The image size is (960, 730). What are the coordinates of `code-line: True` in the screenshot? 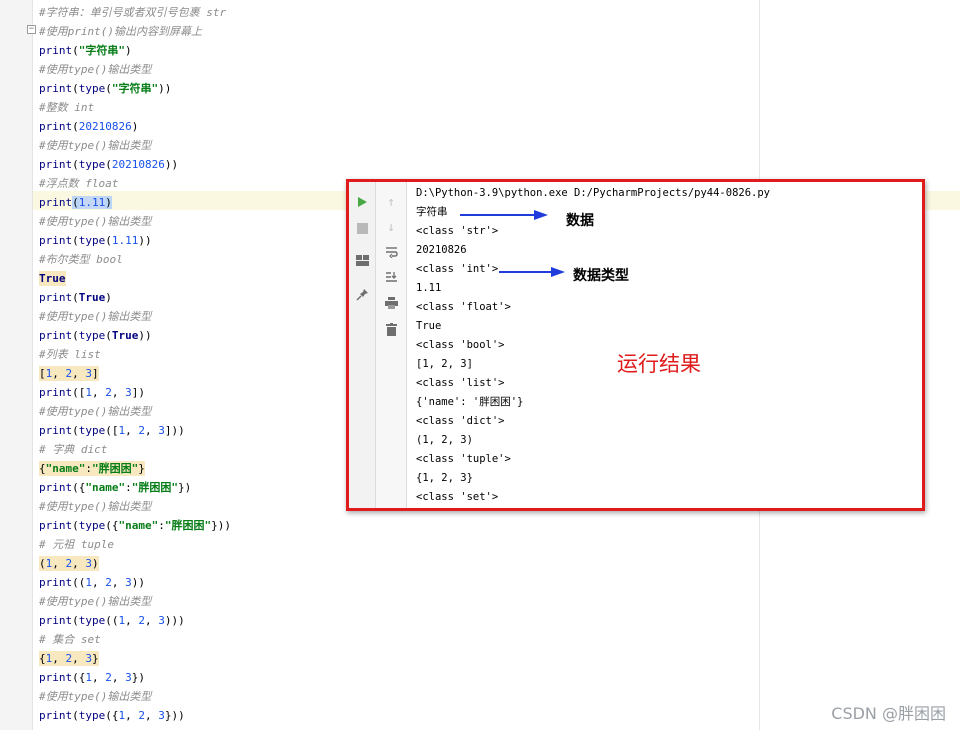 It's located at (135, 278).